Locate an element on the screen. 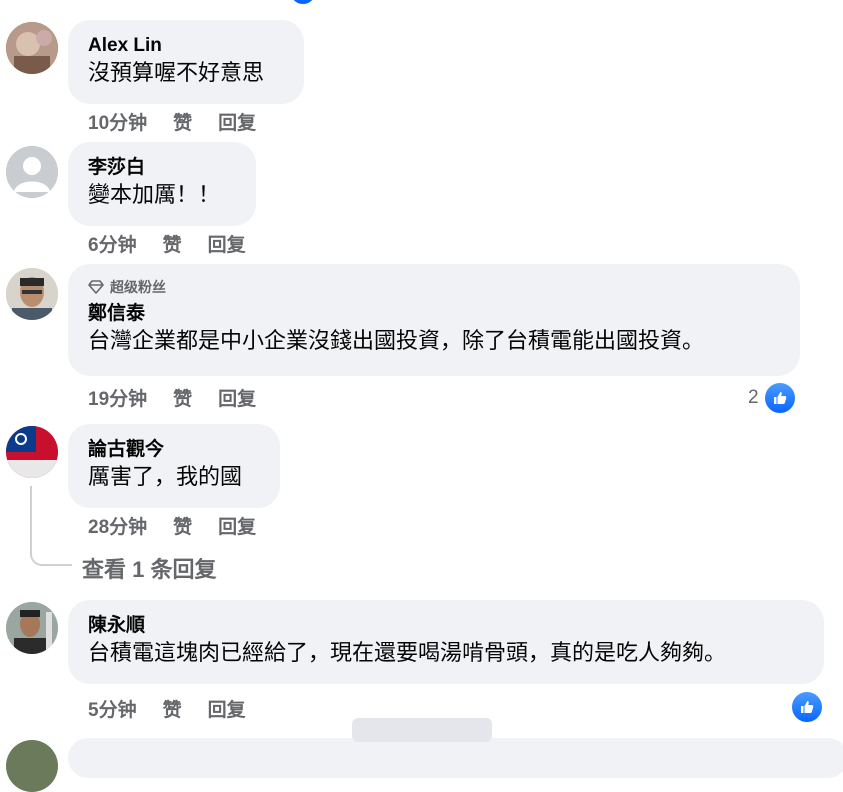 Image resolution: width=843 pixels, height=792 pixels. comment-bubble is located at coordinates (455, 758).